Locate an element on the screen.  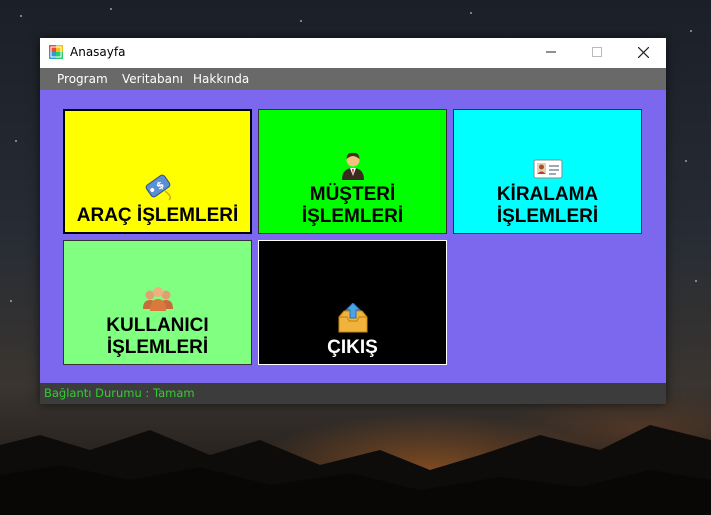
exit-inbox-icon is located at coordinates (352, 318).